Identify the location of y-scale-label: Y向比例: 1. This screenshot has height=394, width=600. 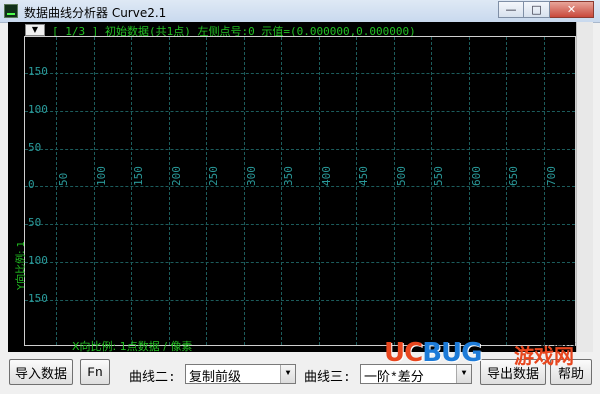
(21, 265).